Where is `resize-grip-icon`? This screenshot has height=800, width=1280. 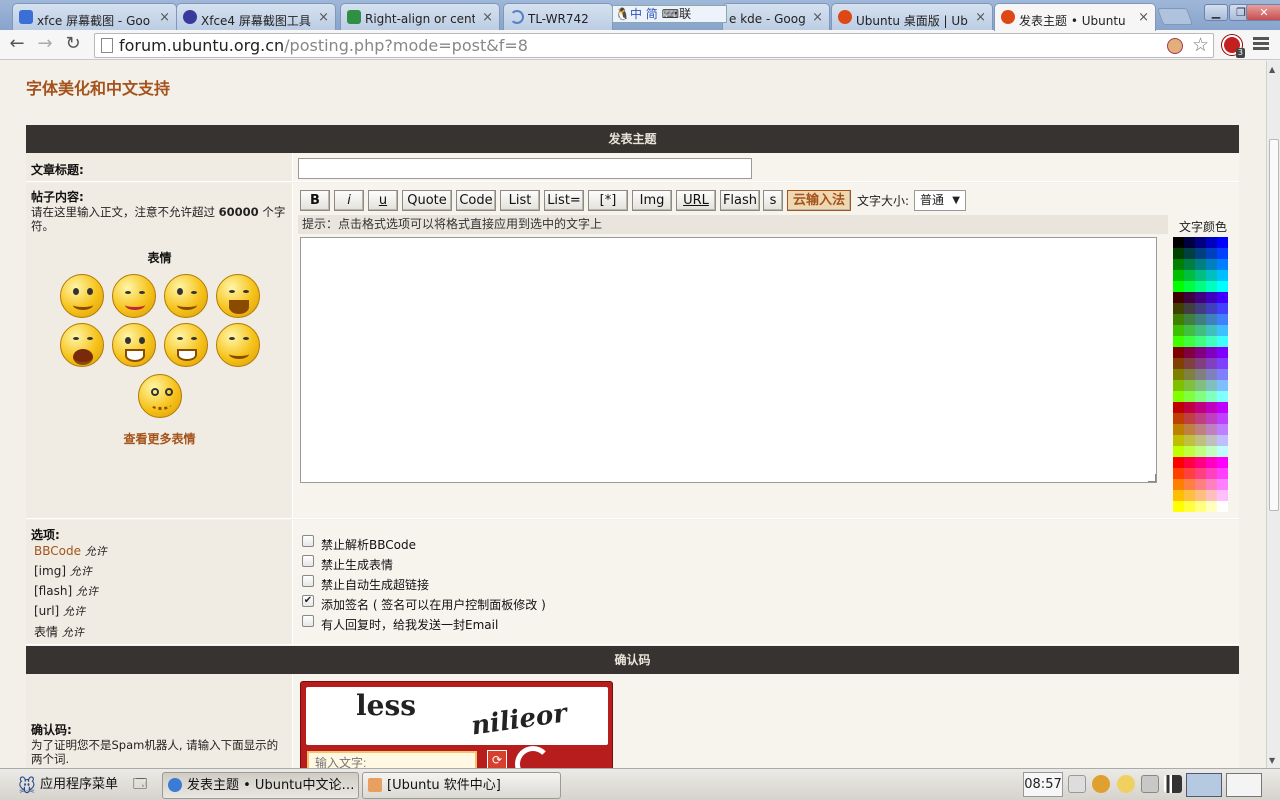
resize-grip-icon is located at coordinates (1152, 478).